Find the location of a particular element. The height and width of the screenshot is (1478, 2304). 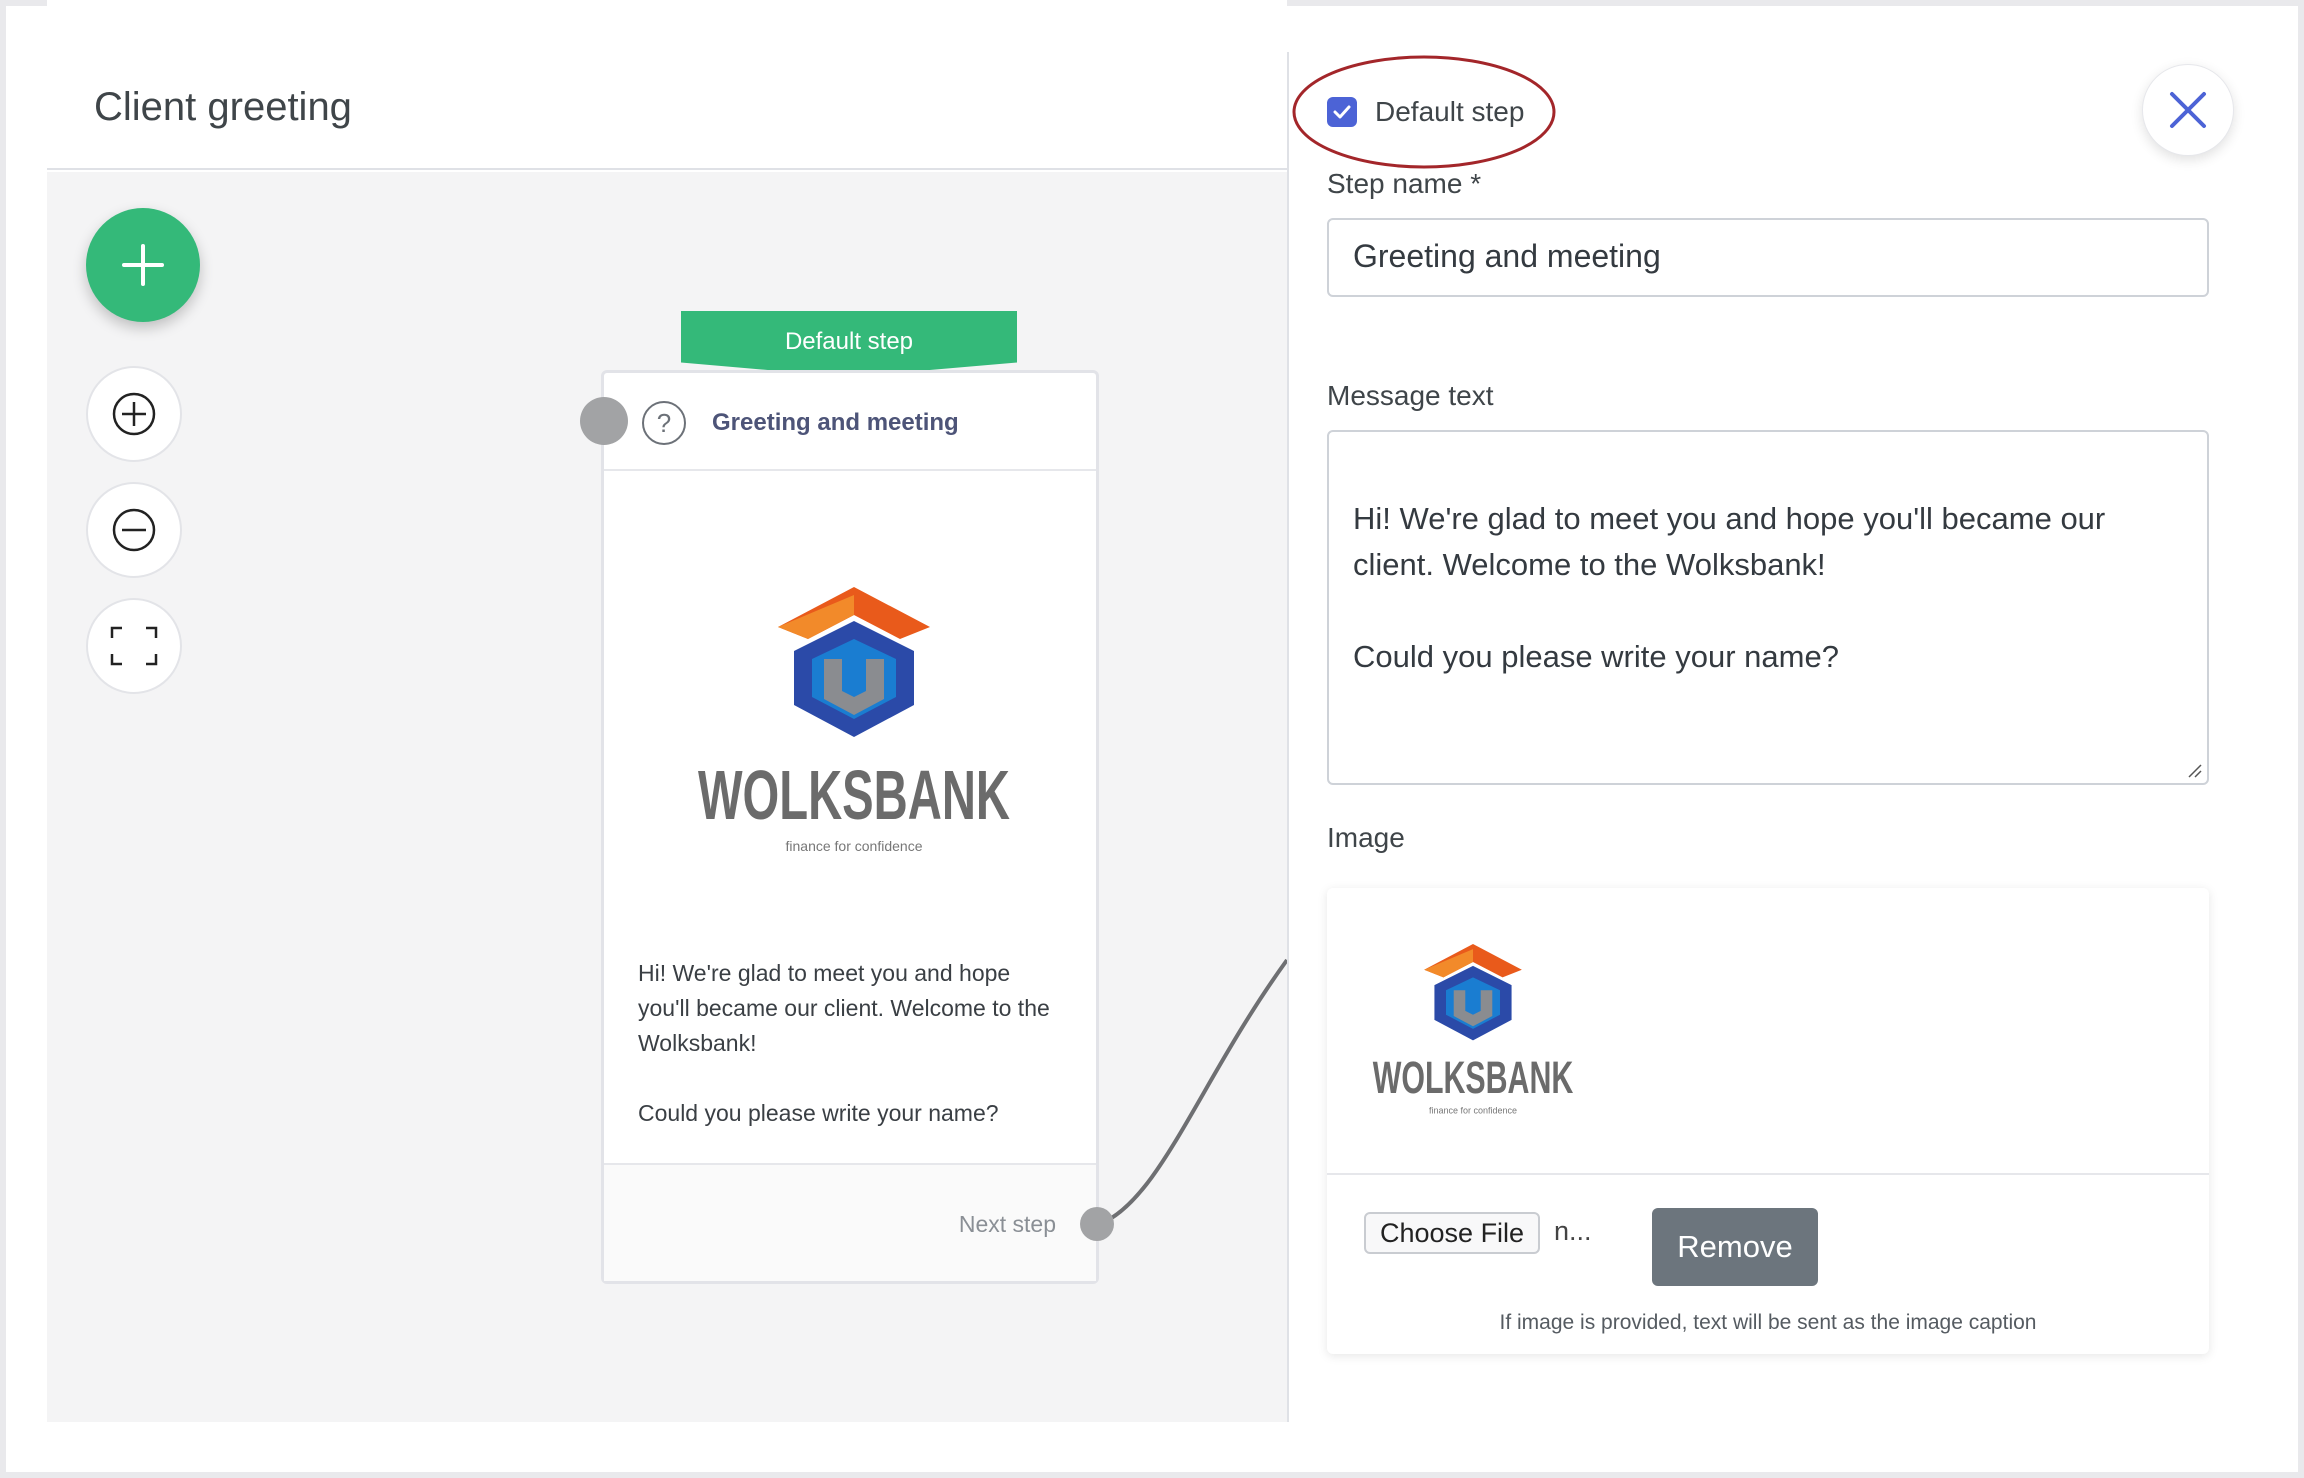

close-button is located at coordinates (2188, 110).